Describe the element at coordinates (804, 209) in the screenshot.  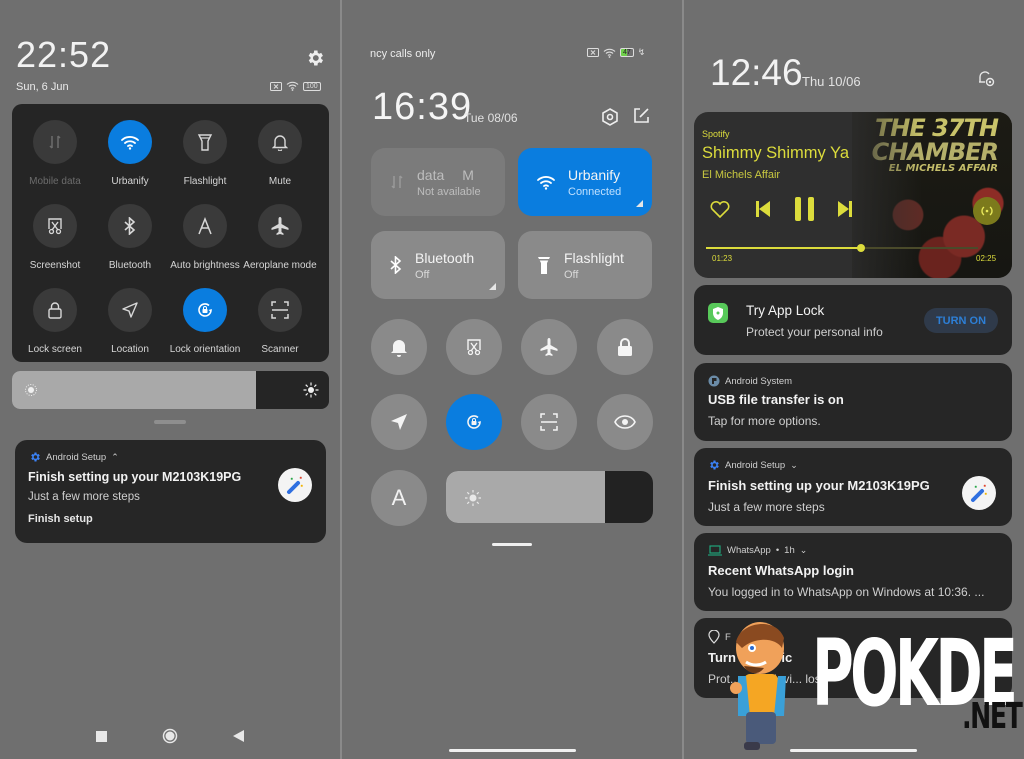
I see `pause-icon` at that location.